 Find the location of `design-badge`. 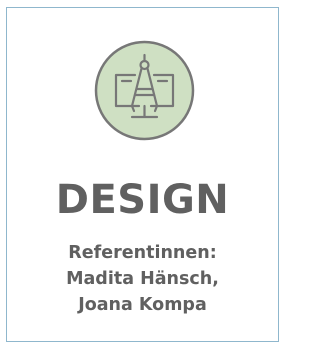

design-badge is located at coordinates (144, 90).